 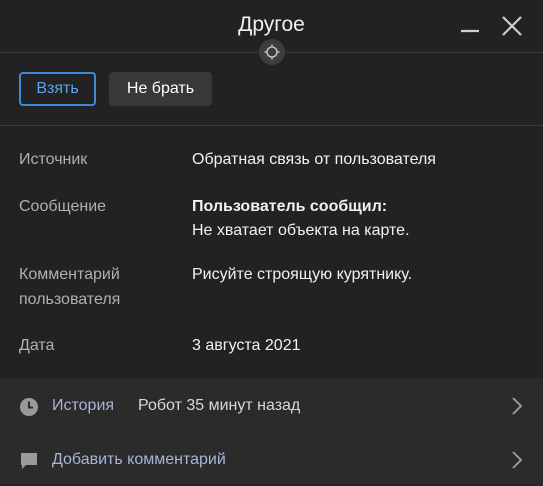 What do you see at coordinates (63, 206) in the screenshot?
I see `message-label: Сообщение` at bounding box center [63, 206].